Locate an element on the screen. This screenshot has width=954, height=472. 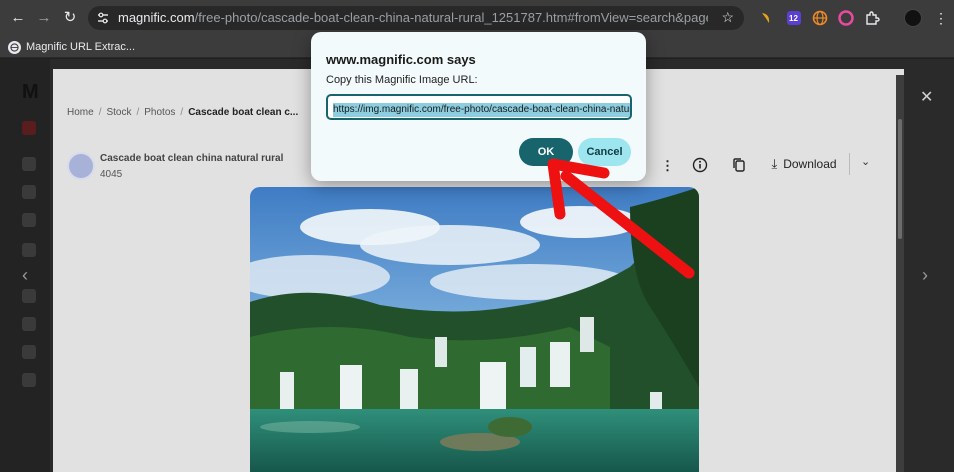
author-avatar is located at coordinates (81, 166).